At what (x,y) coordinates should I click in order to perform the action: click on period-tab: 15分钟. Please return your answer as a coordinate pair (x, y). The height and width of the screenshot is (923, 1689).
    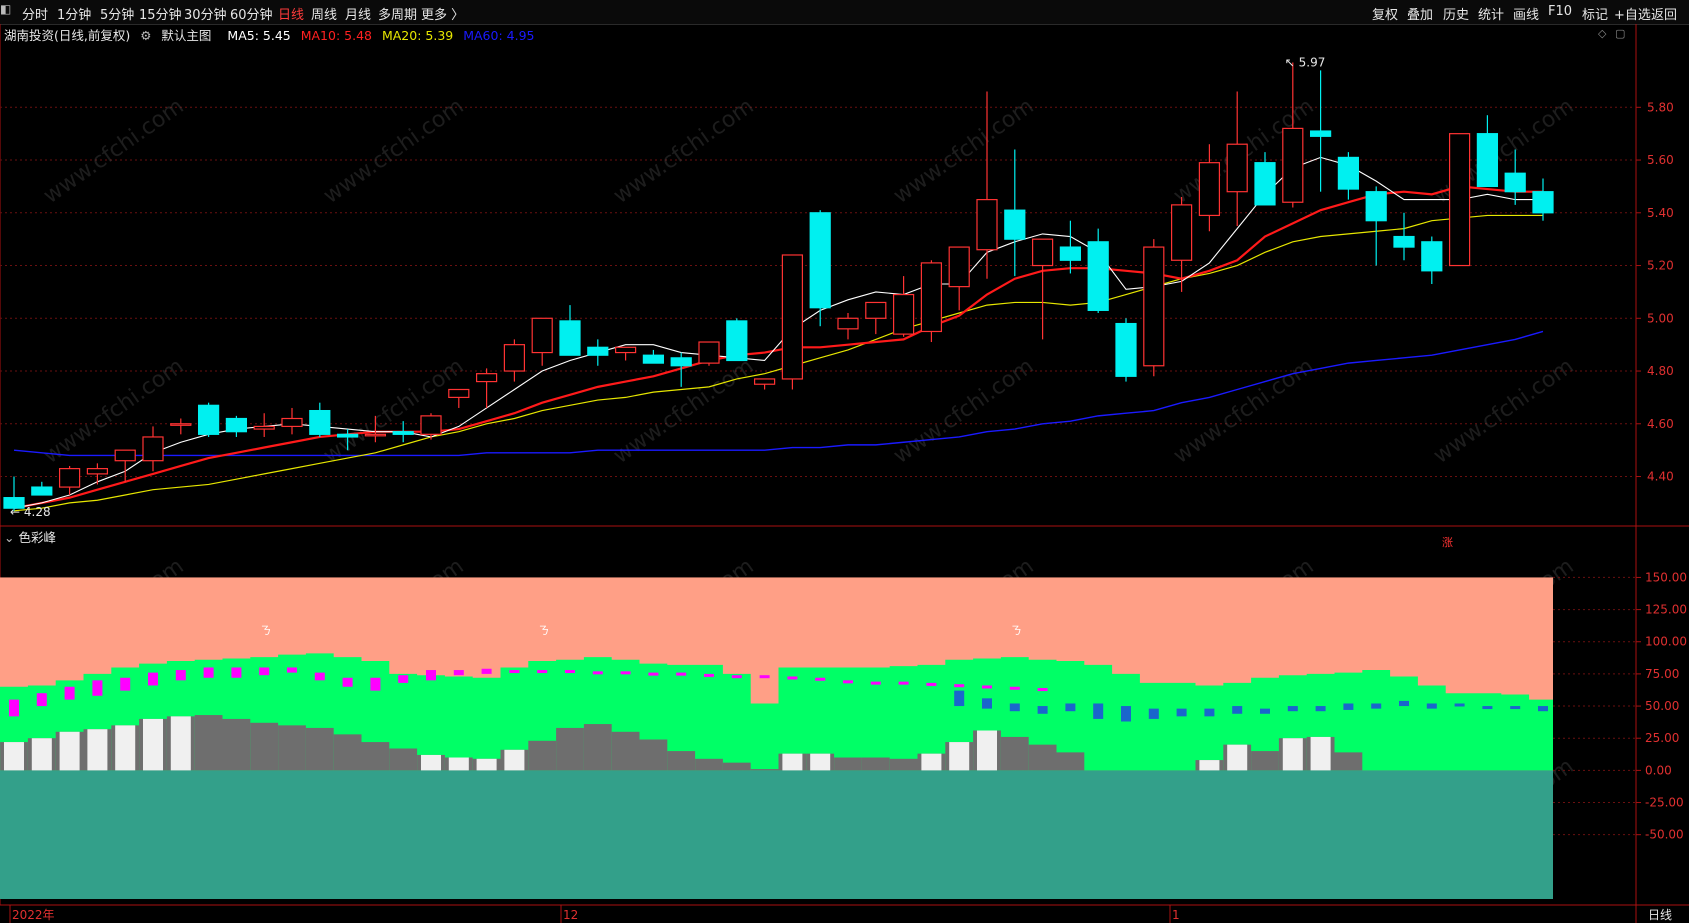
    Looking at the image, I should click on (160, 13).